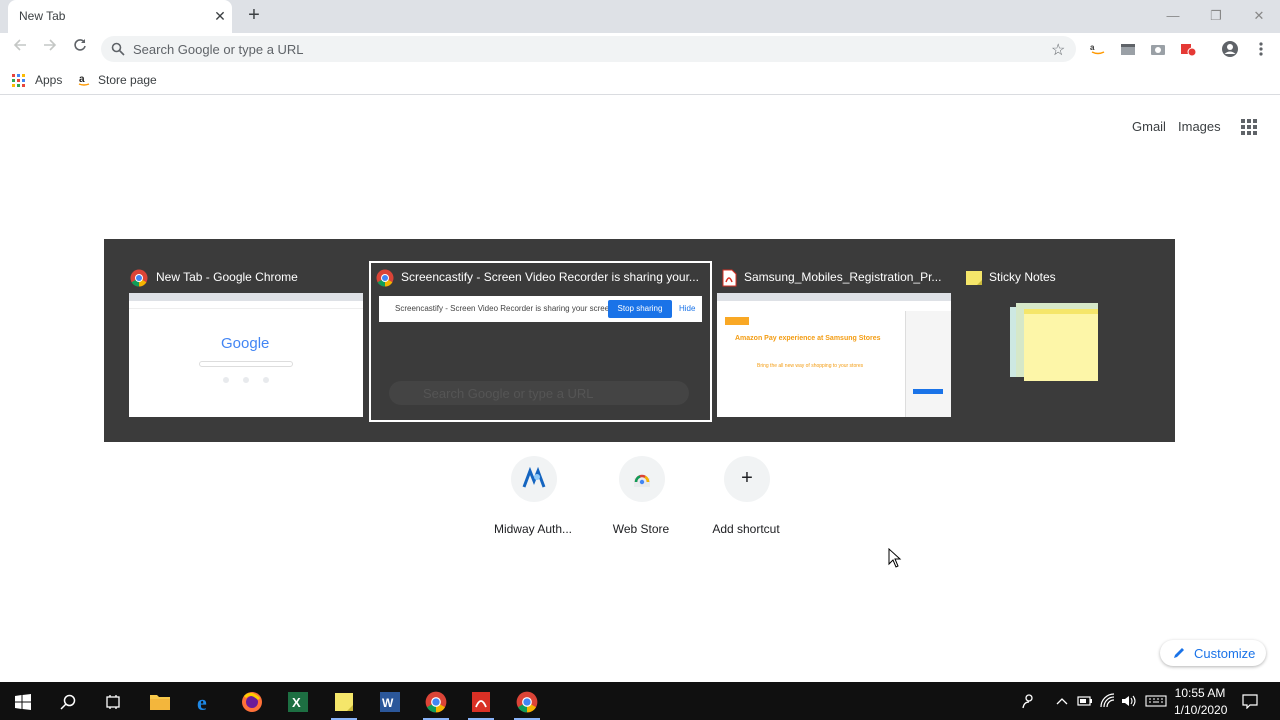 The height and width of the screenshot is (720, 1280). I want to click on google-apps-icon, so click(1249, 127).